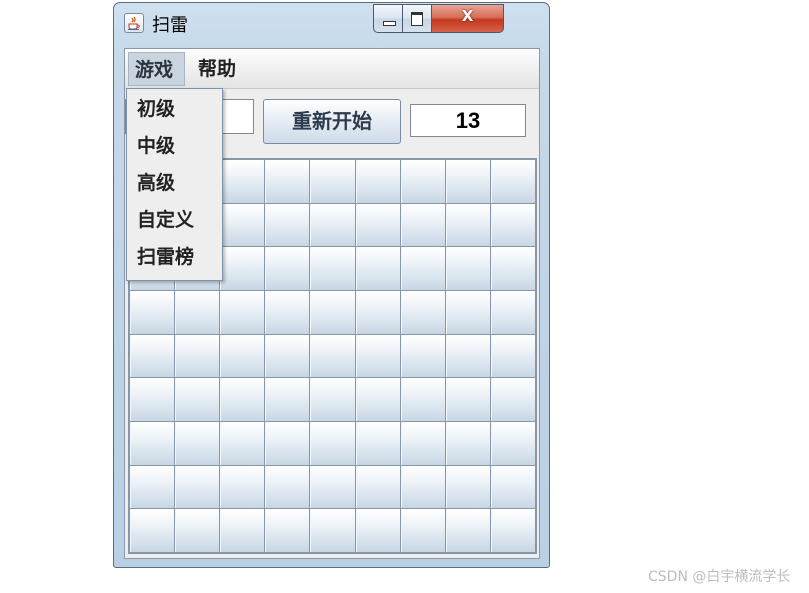 This screenshot has height=593, width=809. Describe the element at coordinates (174, 257) in the screenshot. I see `menu-item-leaderboard: 扫雷榜` at that location.